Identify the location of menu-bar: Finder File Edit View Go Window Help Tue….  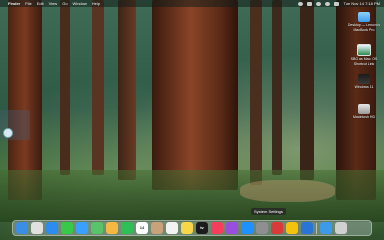
(192, 3).